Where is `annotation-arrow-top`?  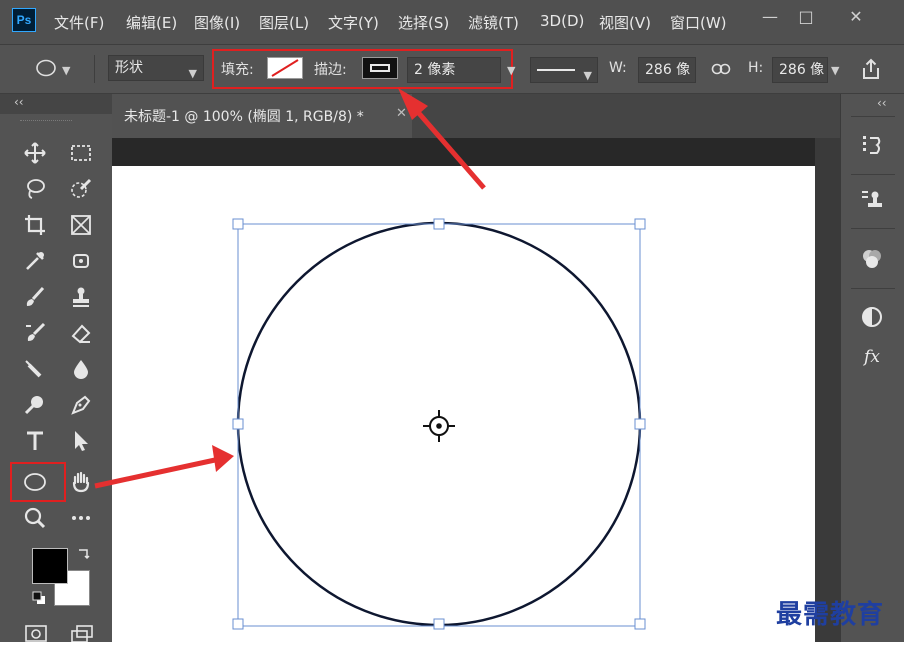
annotation-arrow-top is located at coordinates (442, 139).